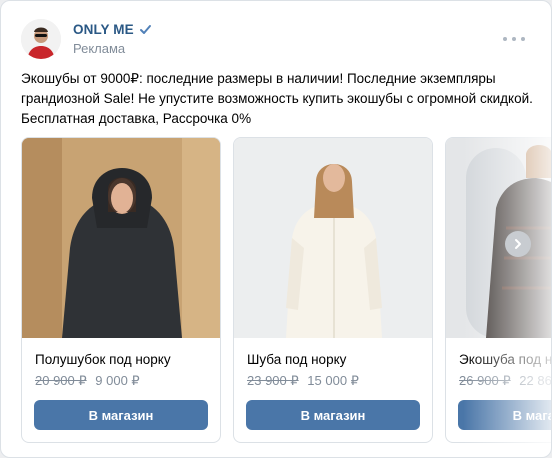 This screenshot has height=458, width=552. Describe the element at coordinates (505, 359) in the screenshot. I see `product-title: Экошуба под н` at that location.